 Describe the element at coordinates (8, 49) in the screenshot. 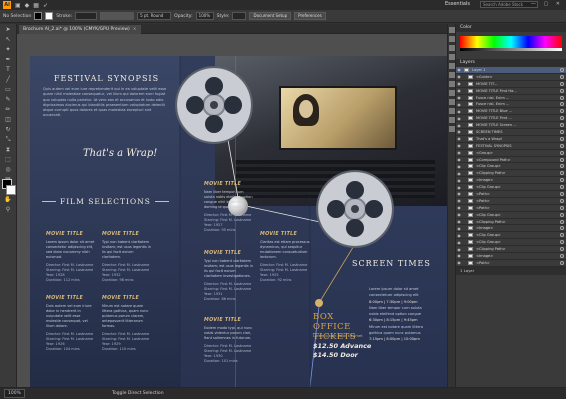

I see `magic-wand-tool-icon: ✦` at that location.